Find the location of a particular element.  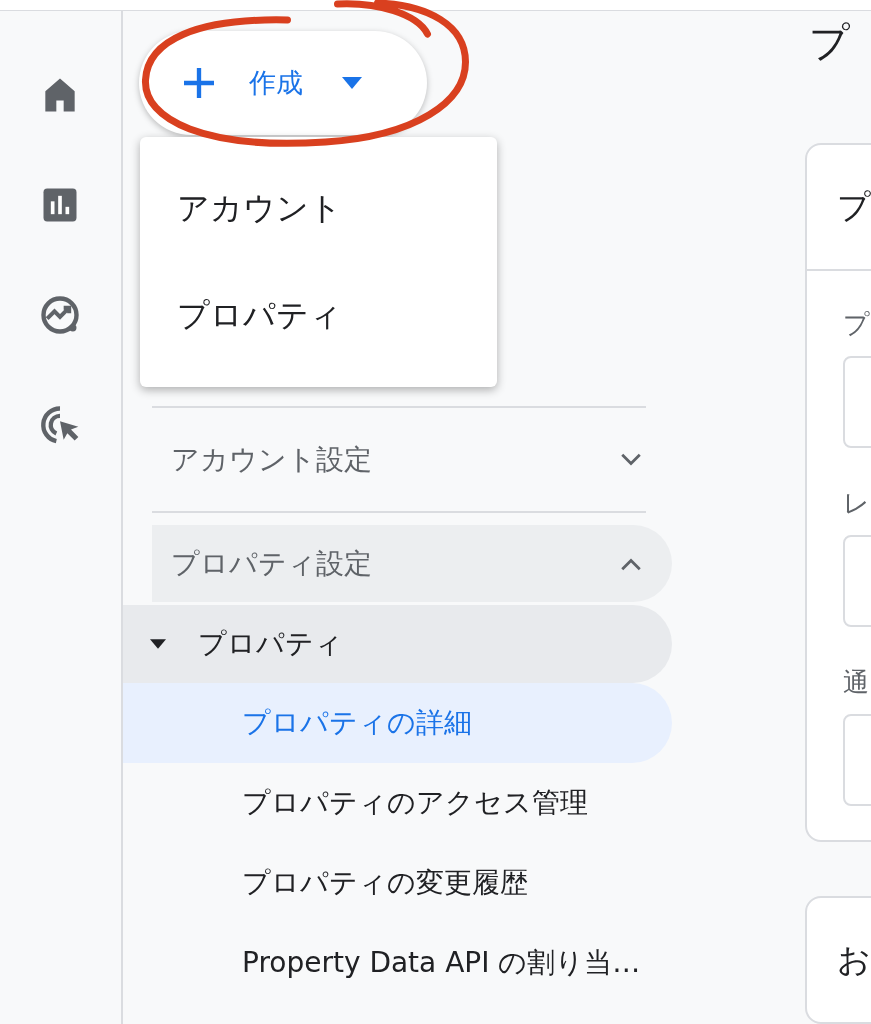

nav-item: プロパティの詳細 is located at coordinates (397, 723).